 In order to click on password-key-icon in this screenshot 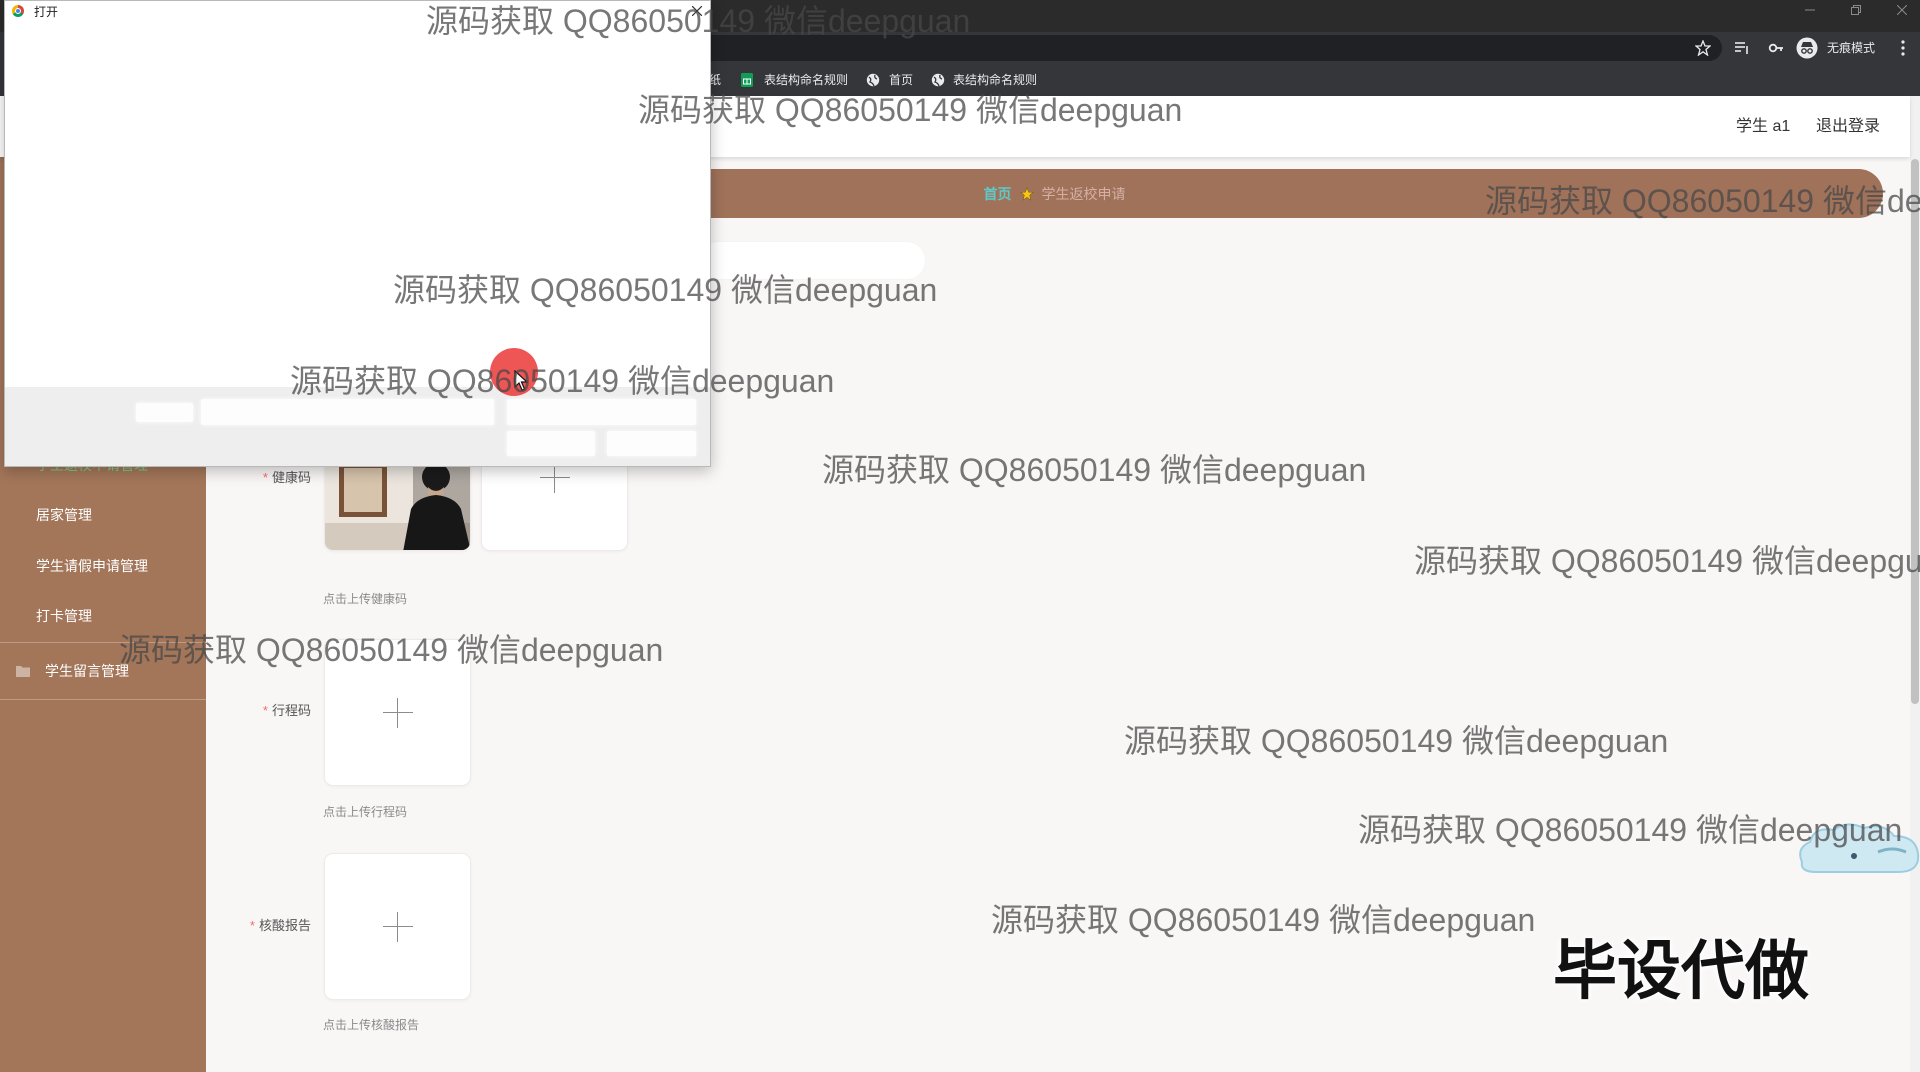, I will do `click(1776, 48)`.